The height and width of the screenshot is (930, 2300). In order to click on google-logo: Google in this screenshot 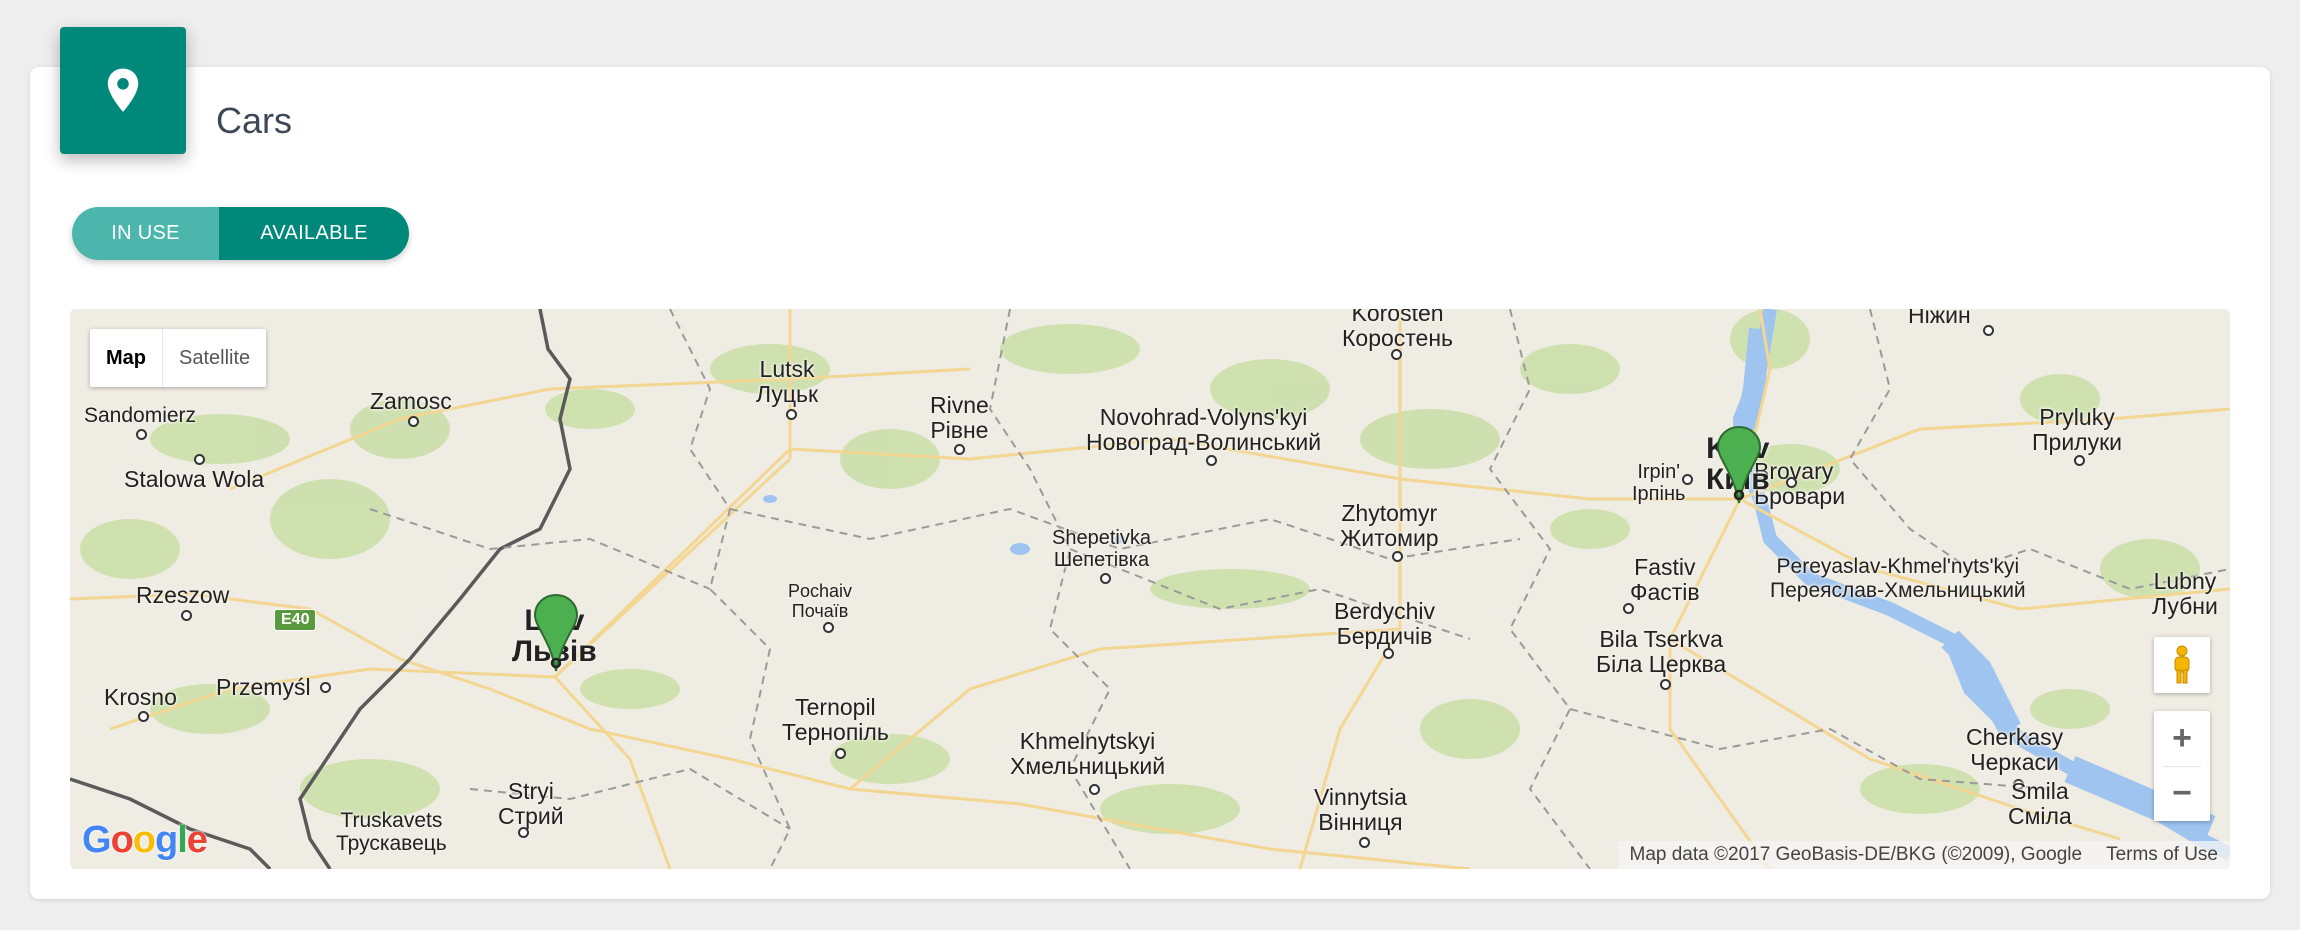, I will do `click(145, 840)`.